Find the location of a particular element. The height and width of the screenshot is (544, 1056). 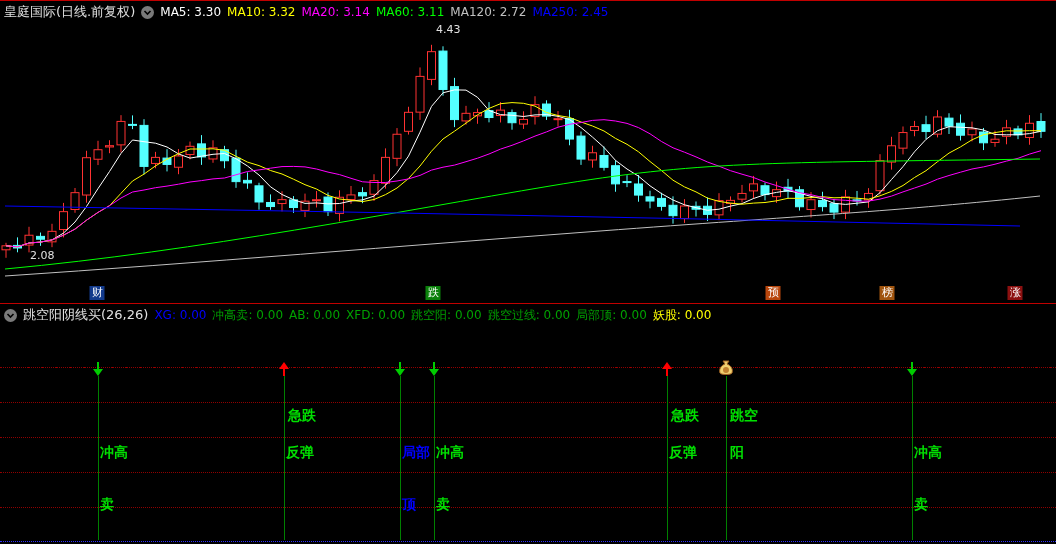

indicator-value: AB: 0.00 is located at coordinates (315, 315).